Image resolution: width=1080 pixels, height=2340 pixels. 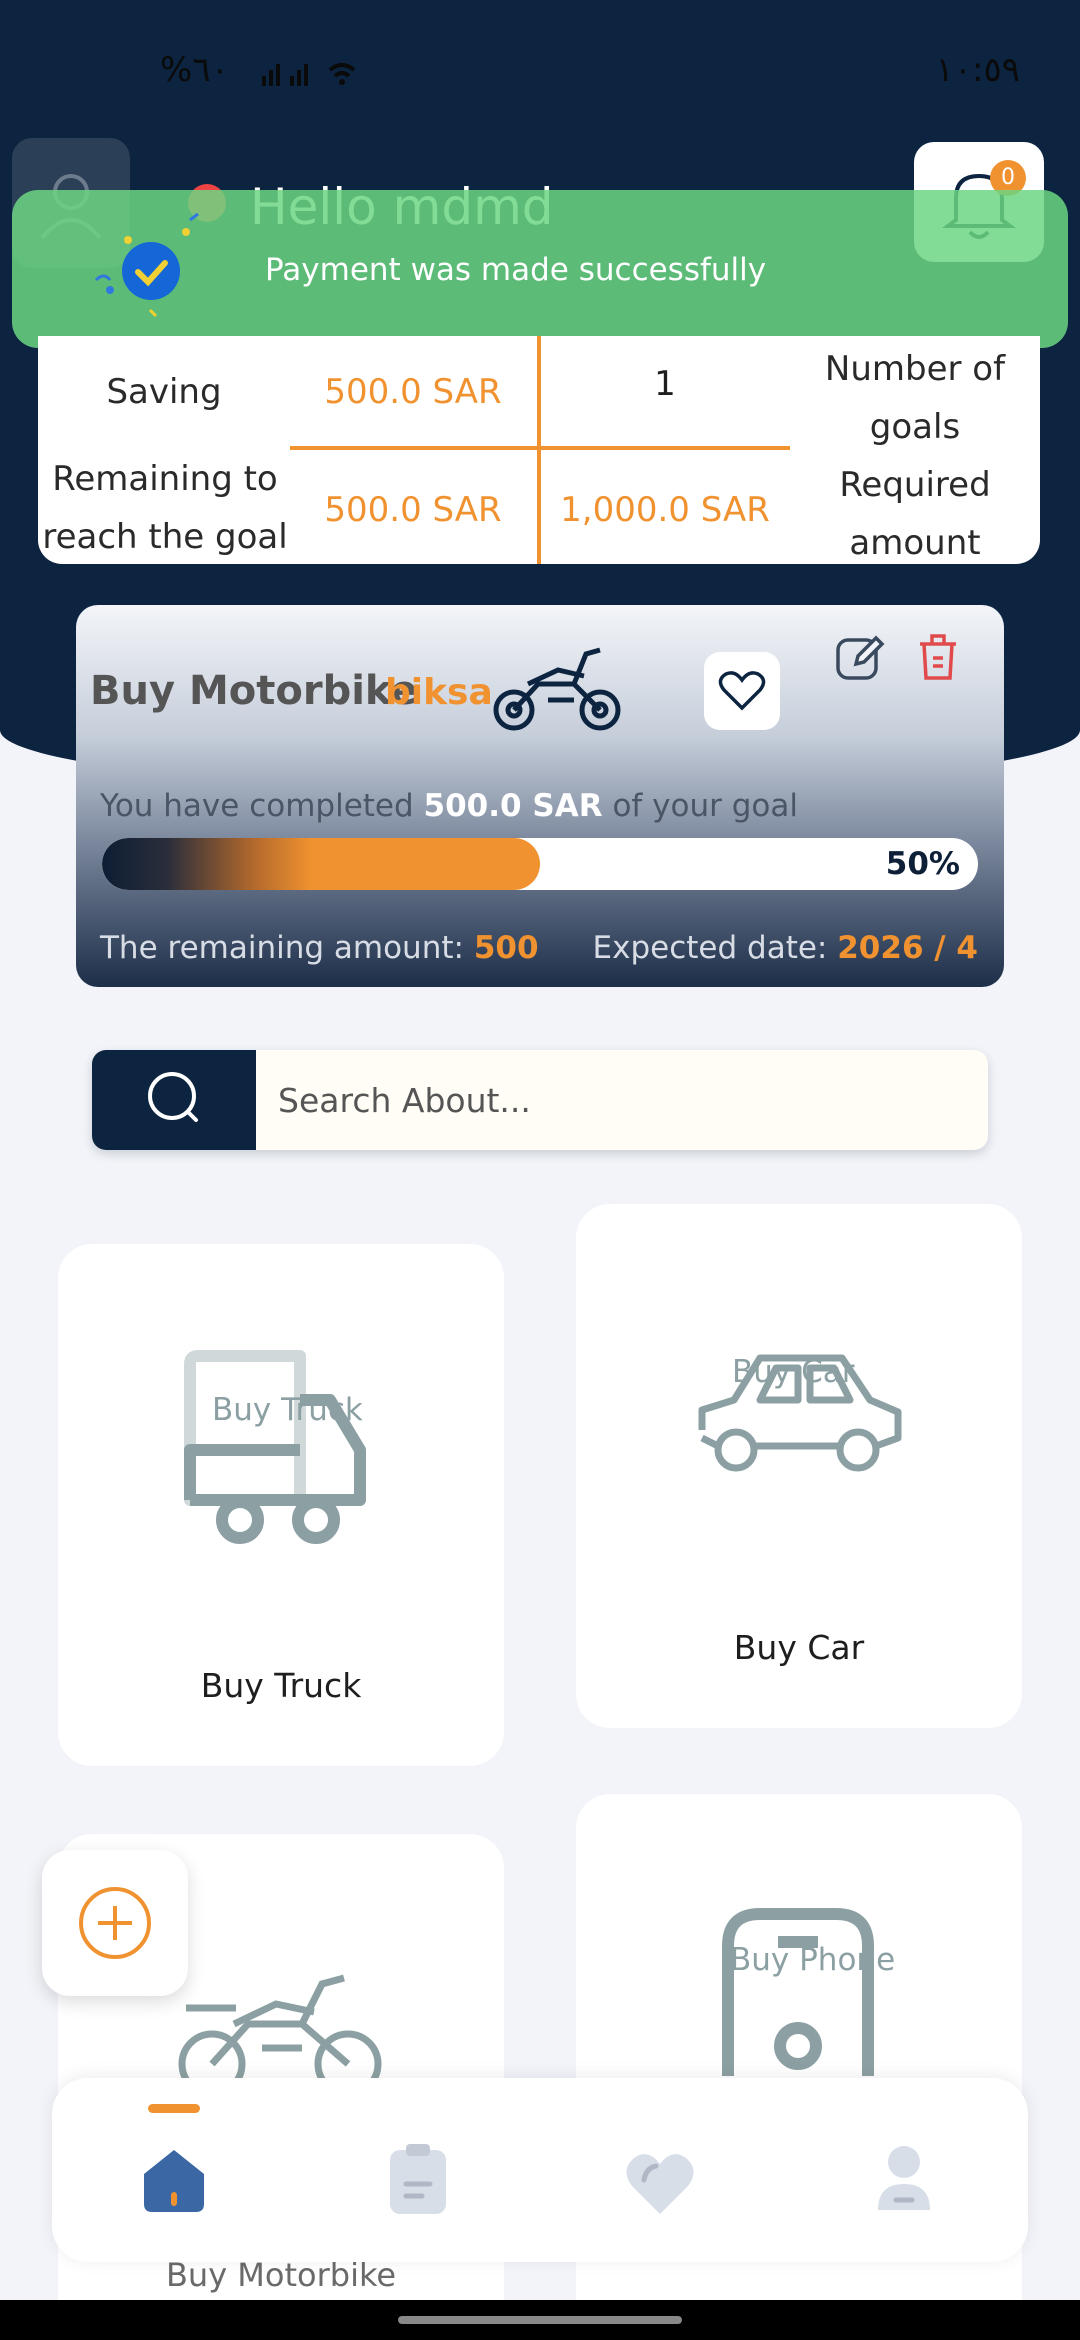 What do you see at coordinates (540, 70) in the screenshot?
I see `status-bar: %٦٠ ١٠:٥٩` at bounding box center [540, 70].